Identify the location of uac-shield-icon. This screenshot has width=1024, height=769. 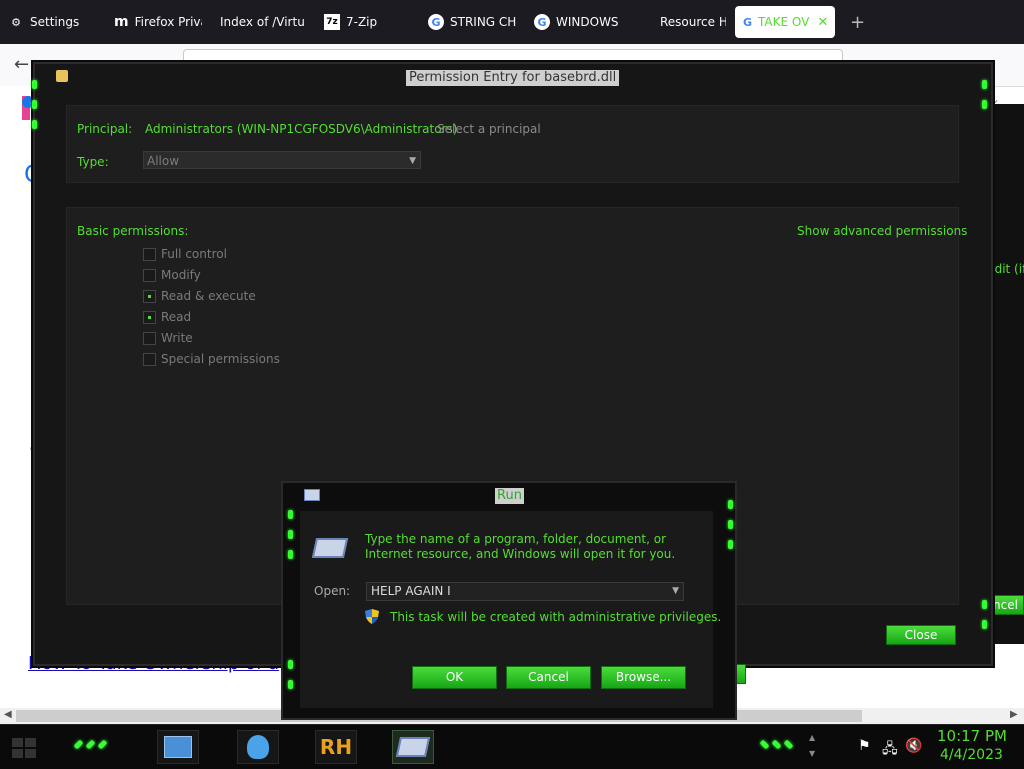
(372, 616).